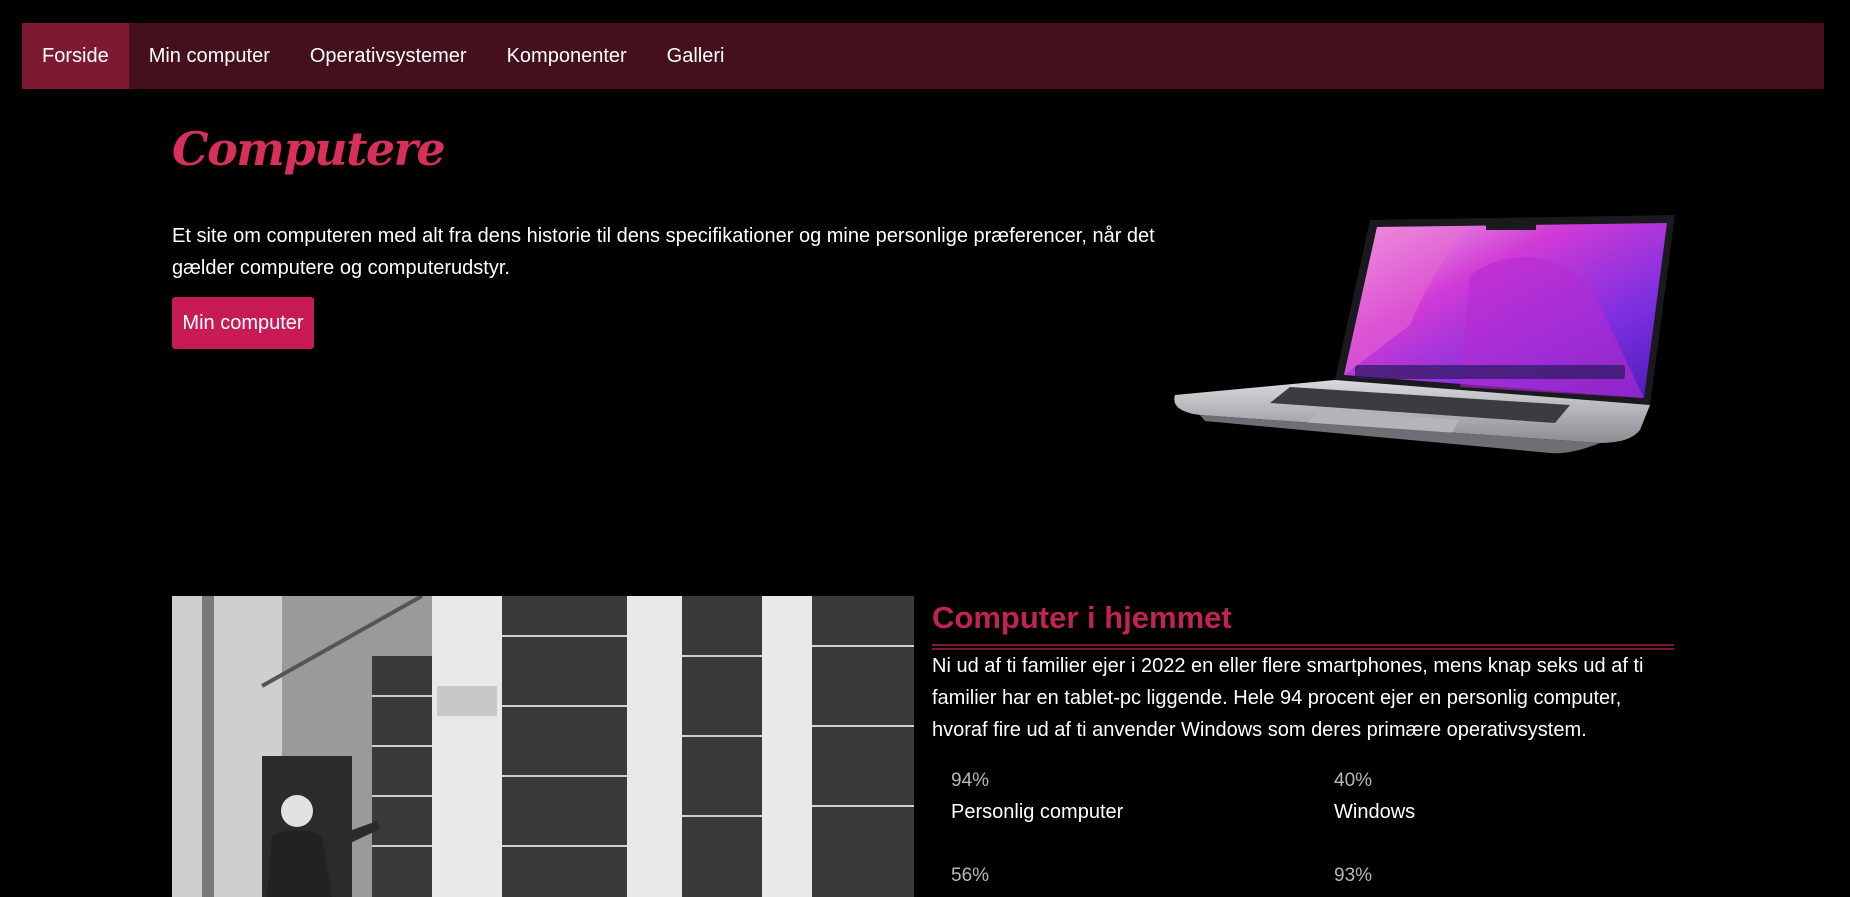  I want to click on stat-windows: 40% Windows, so click(1514, 799).